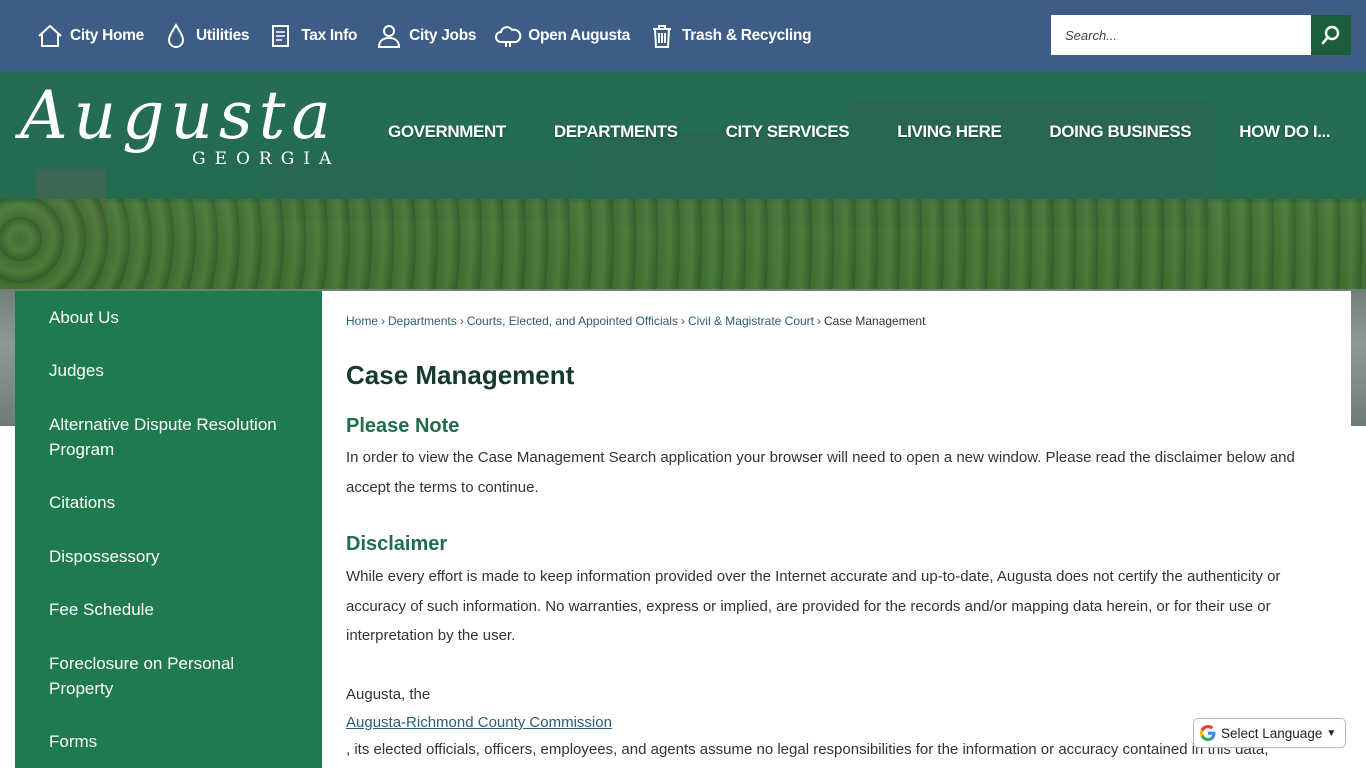 The image size is (1366, 768). What do you see at coordinates (572, 321) in the screenshot?
I see `breadcrumb-courts: Courts, Elected, and Appointed Officials` at bounding box center [572, 321].